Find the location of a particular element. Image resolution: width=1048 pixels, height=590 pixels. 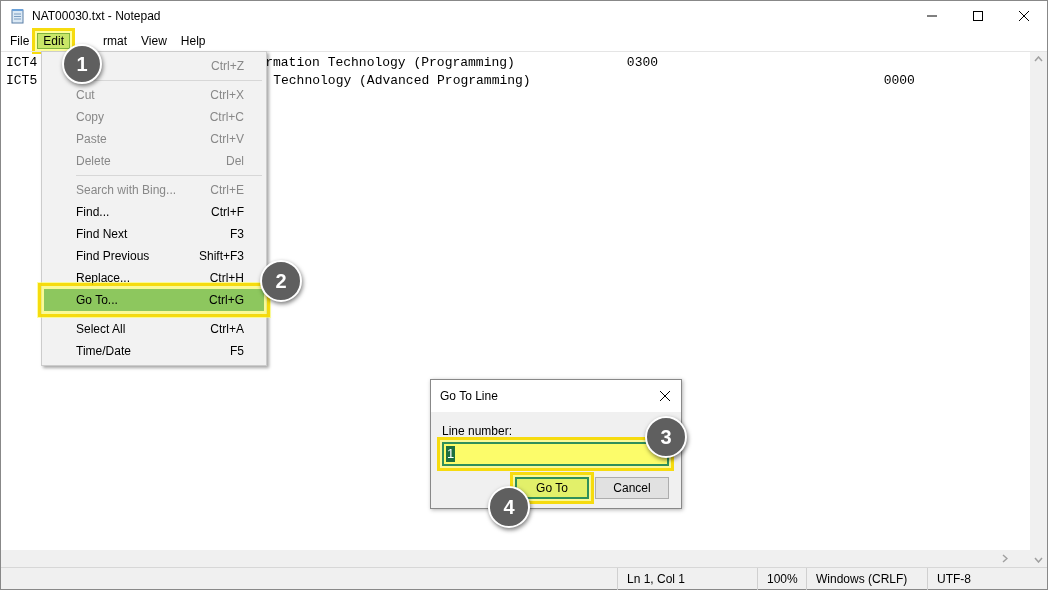

menu-item: Time/Date F5 is located at coordinates (154, 351).